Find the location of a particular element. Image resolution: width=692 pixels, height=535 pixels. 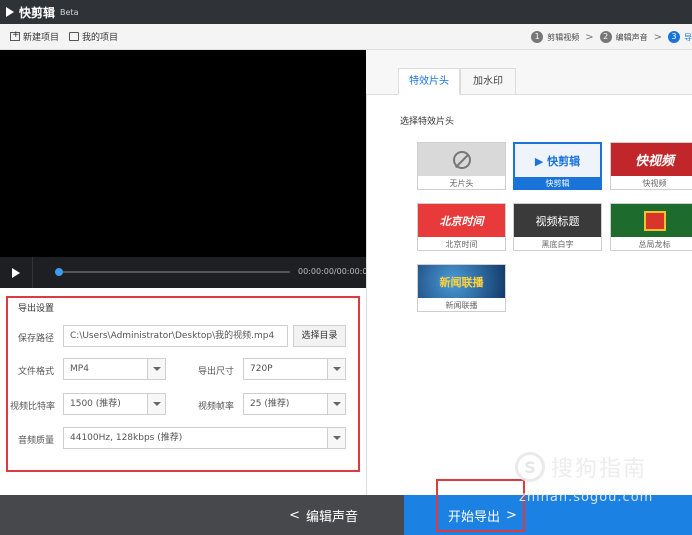

intro-thumb-text: 快视频 is located at coordinates (654, 161).